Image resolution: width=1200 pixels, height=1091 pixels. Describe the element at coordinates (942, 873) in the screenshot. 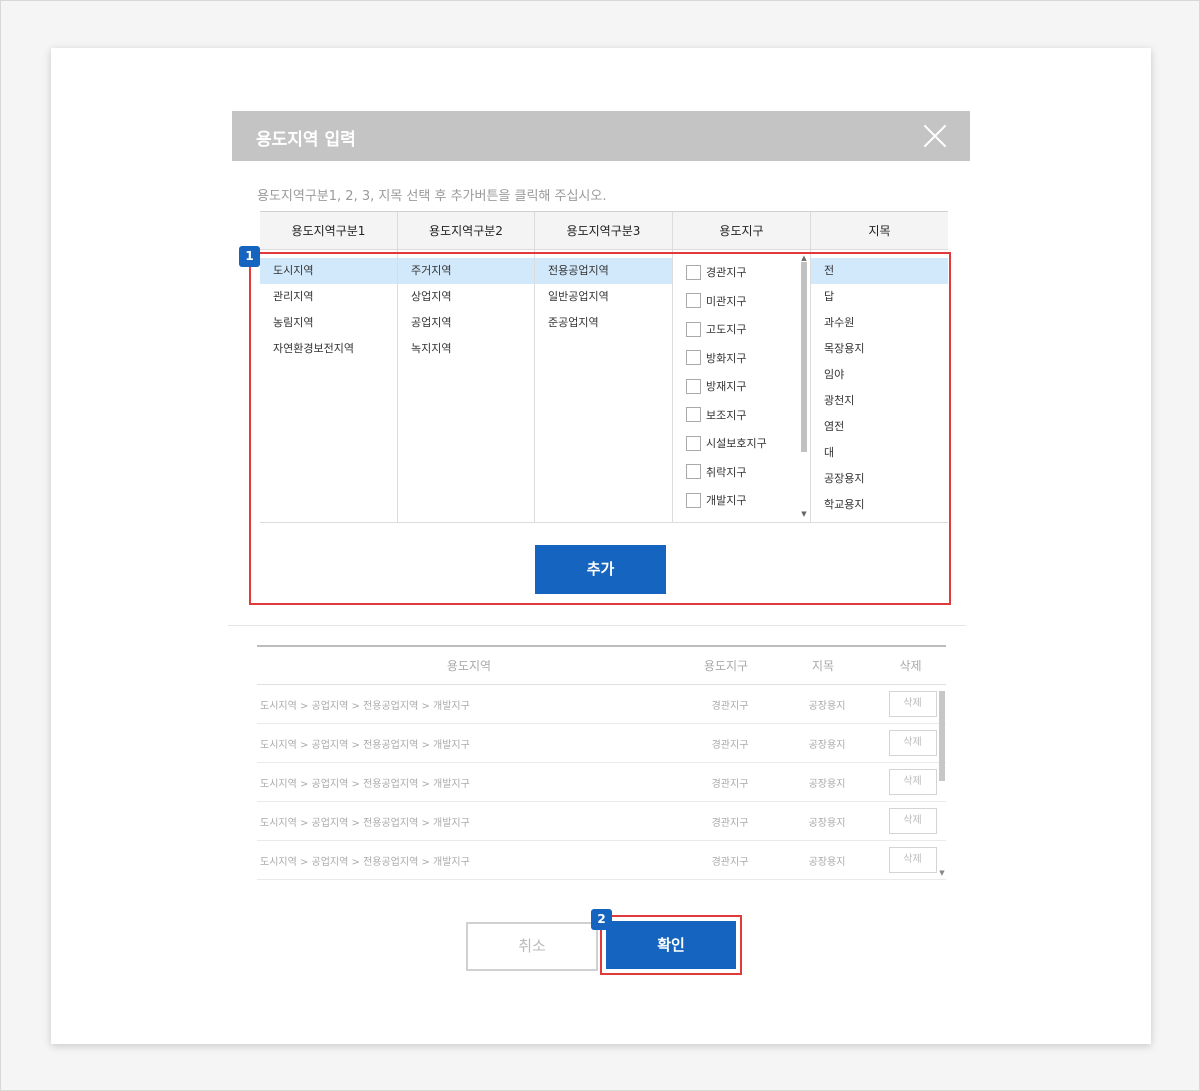

I see `result-scroll-down-icon: ▼` at that location.